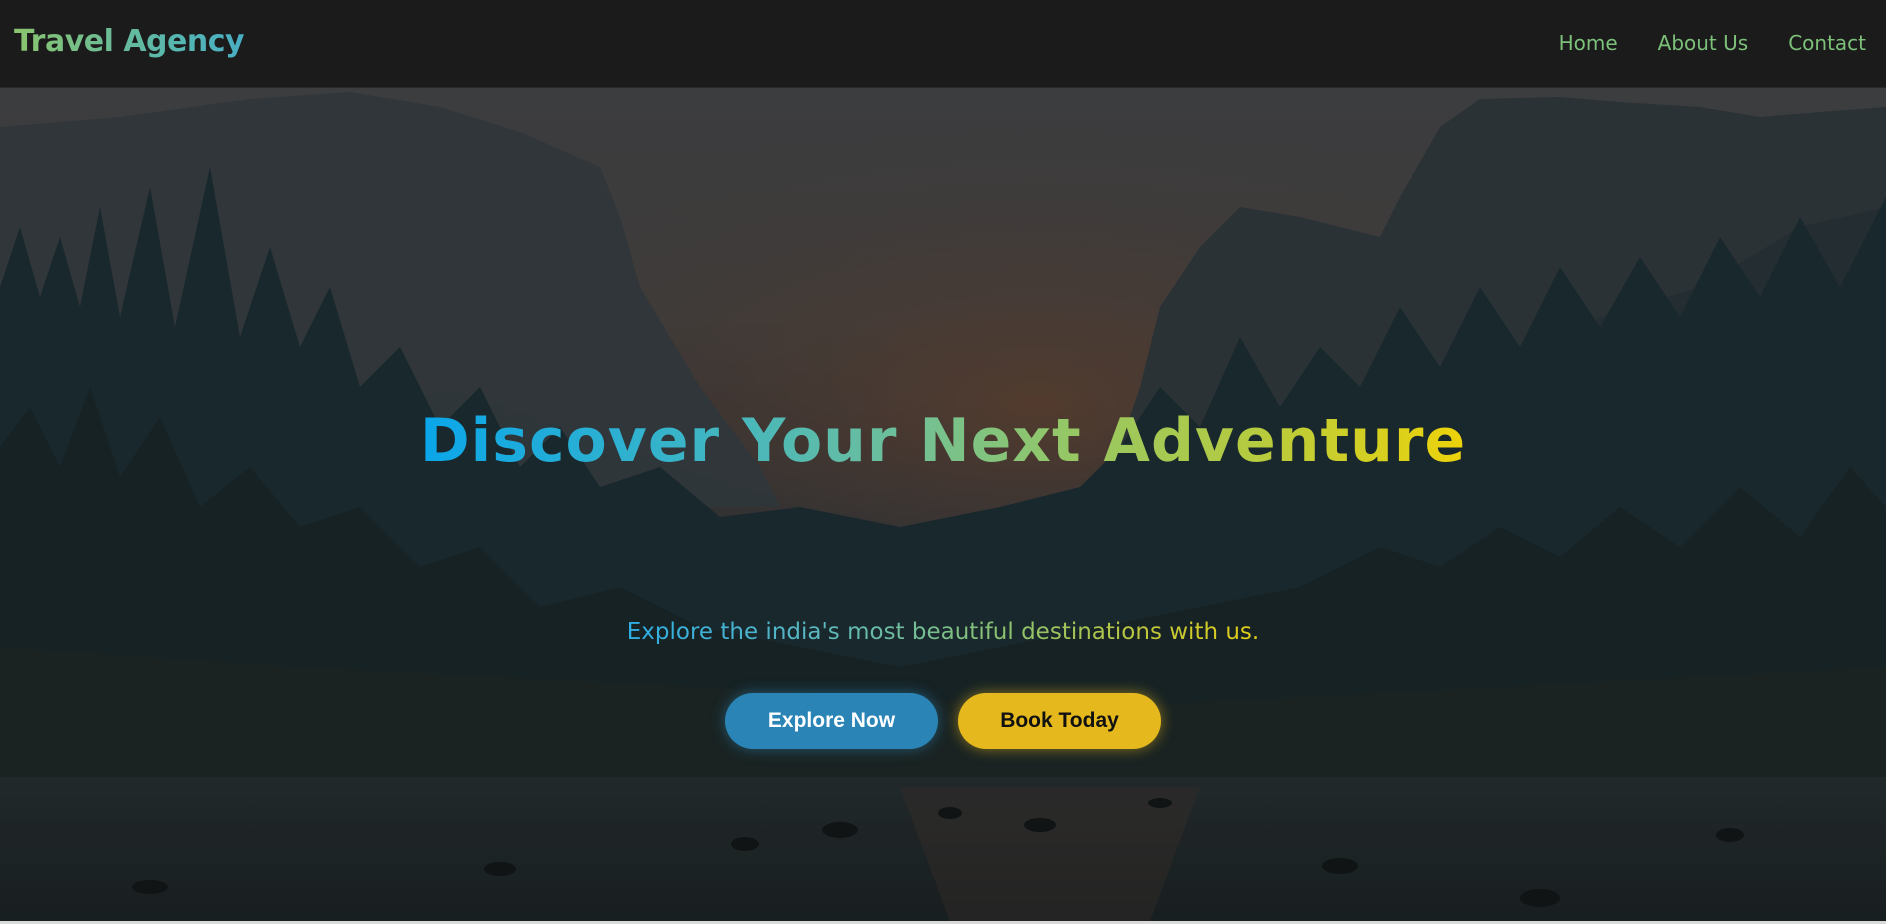 Image resolution: width=1886 pixels, height=924 pixels. Describe the element at coordinates (943, 44) in the screenshot. I see `navbar: Travel Agency Home About Us Contact` at that location.